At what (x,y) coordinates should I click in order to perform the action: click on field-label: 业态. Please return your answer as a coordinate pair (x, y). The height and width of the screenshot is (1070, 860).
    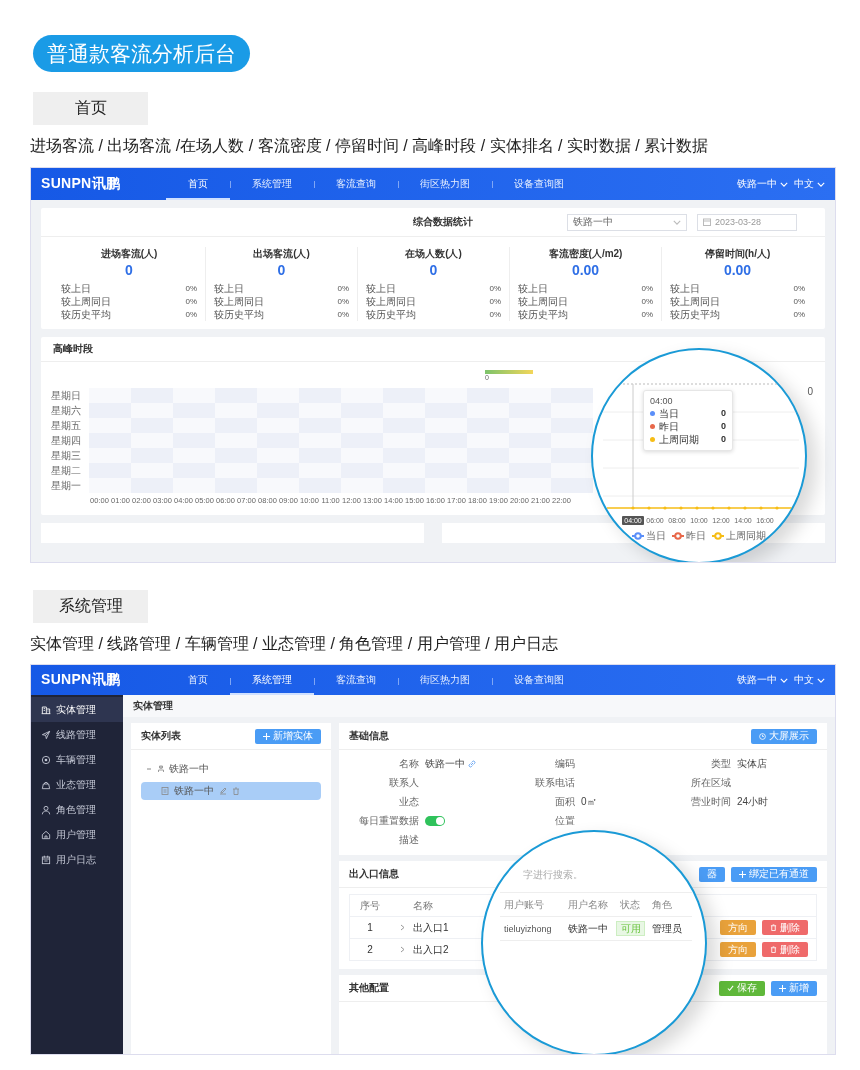
    Looking at the image, I should click on (408, 801).